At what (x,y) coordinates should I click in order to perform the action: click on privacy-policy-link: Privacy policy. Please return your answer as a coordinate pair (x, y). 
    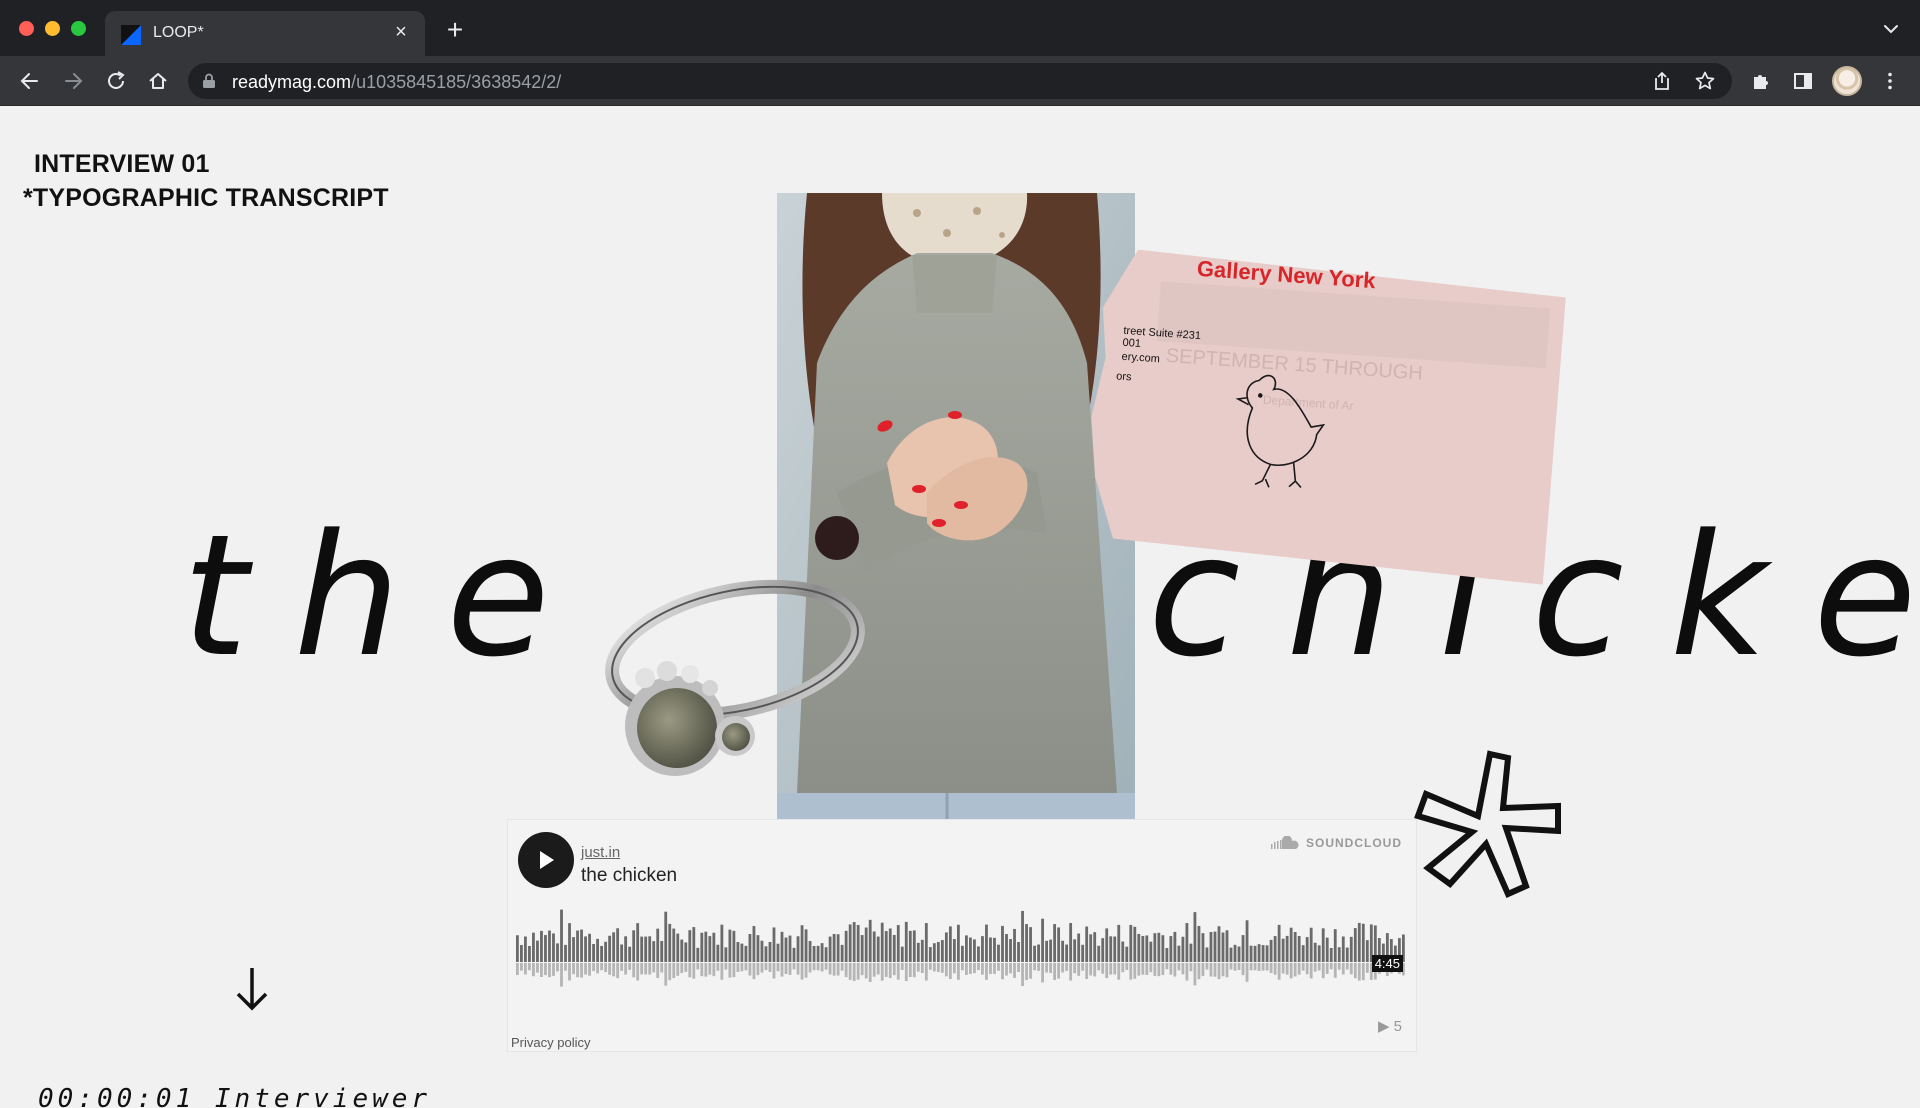
    Looking at the image, I should click on (550, 1042).